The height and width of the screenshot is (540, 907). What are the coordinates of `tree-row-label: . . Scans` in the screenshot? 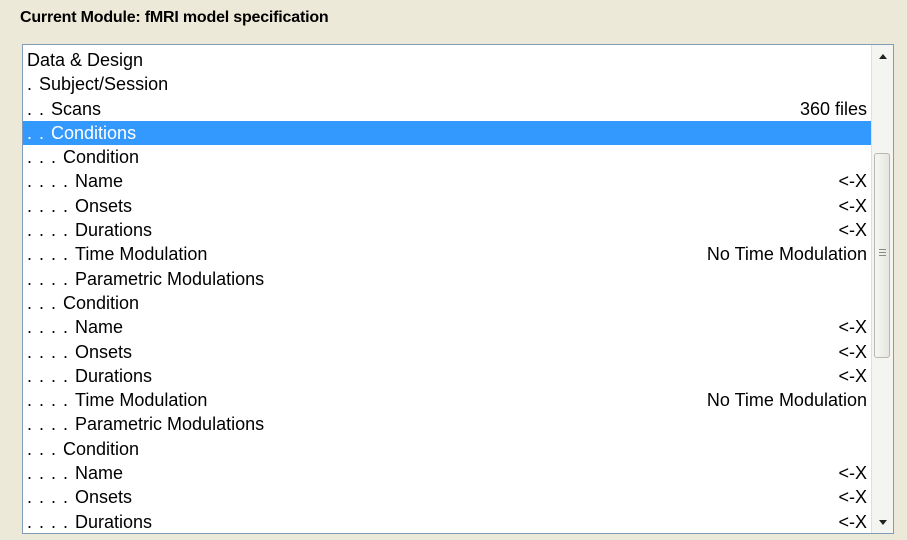 It's located at (64, 109).